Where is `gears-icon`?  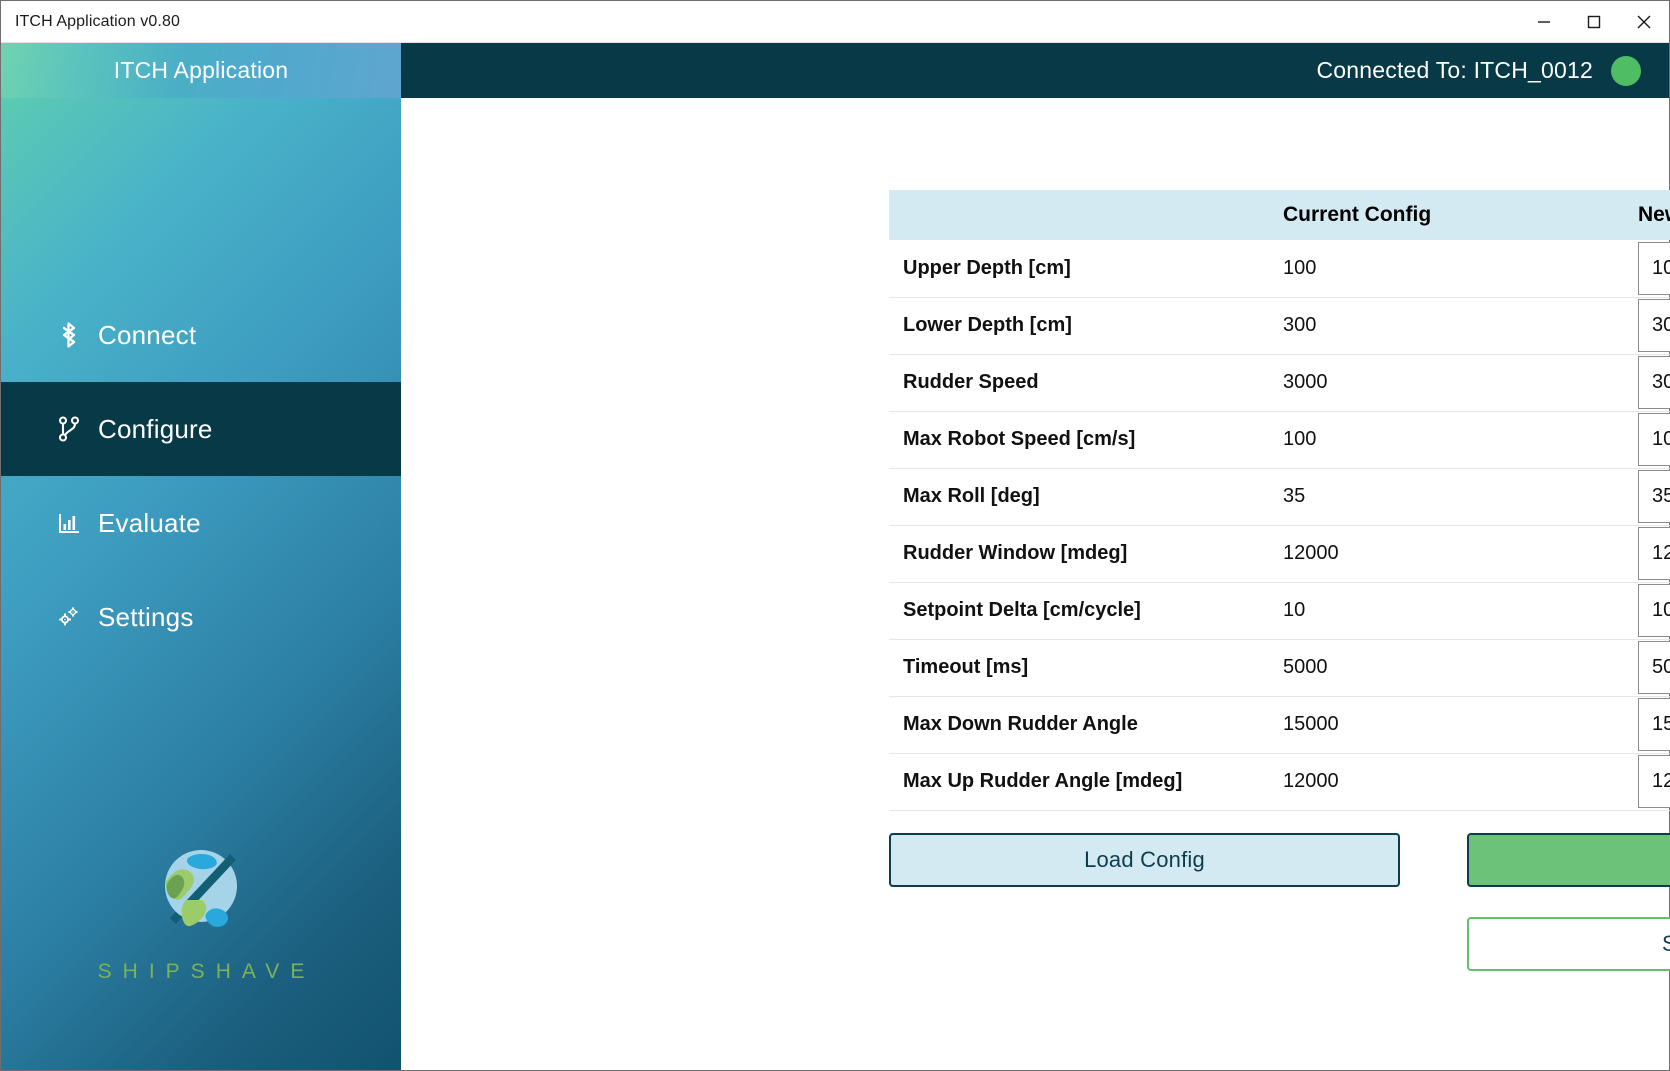 gears-icon is located at coordinates (77, 617).